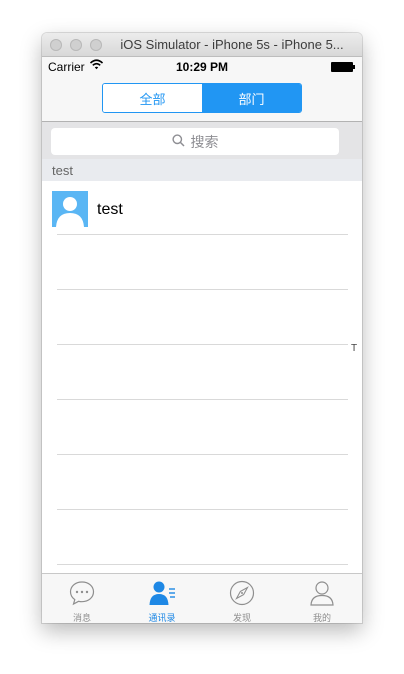  I want to click on tab-contacts: 通讯录, so click(162, 598).